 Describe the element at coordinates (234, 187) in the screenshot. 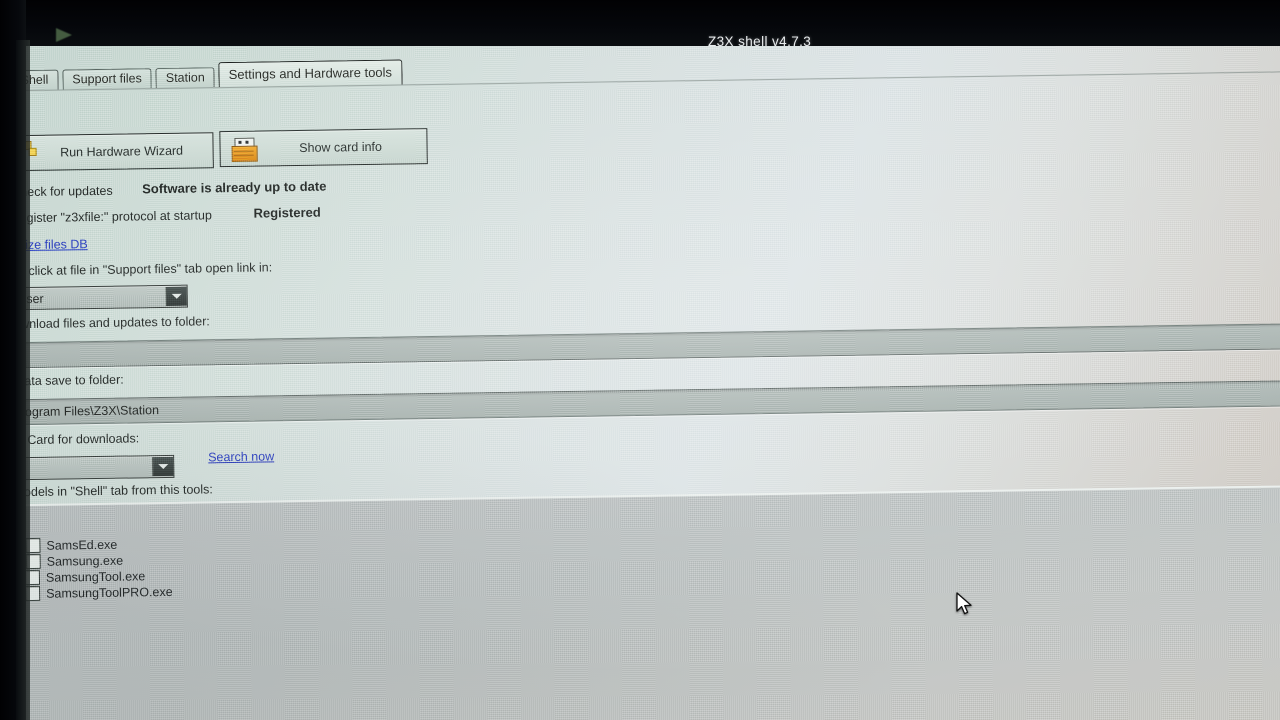

I see `update-status-text: Software is already up to date` at that location.